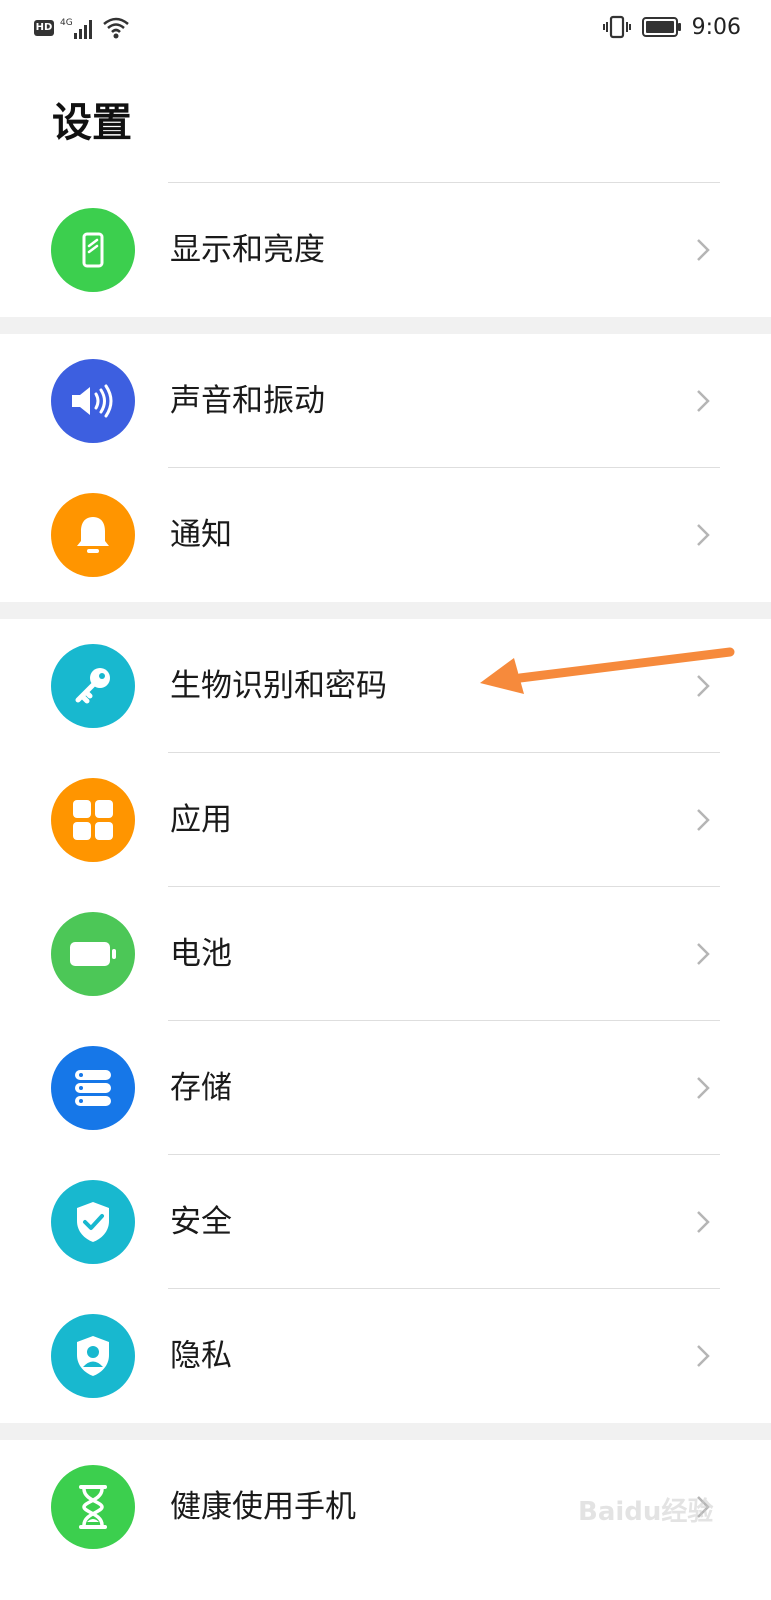 Image resolution: width=771 pixels, height=1600 pixels. Describe the element at coordinates (92, 123) in the screenshot. I see `page-title: 设置` at that location.